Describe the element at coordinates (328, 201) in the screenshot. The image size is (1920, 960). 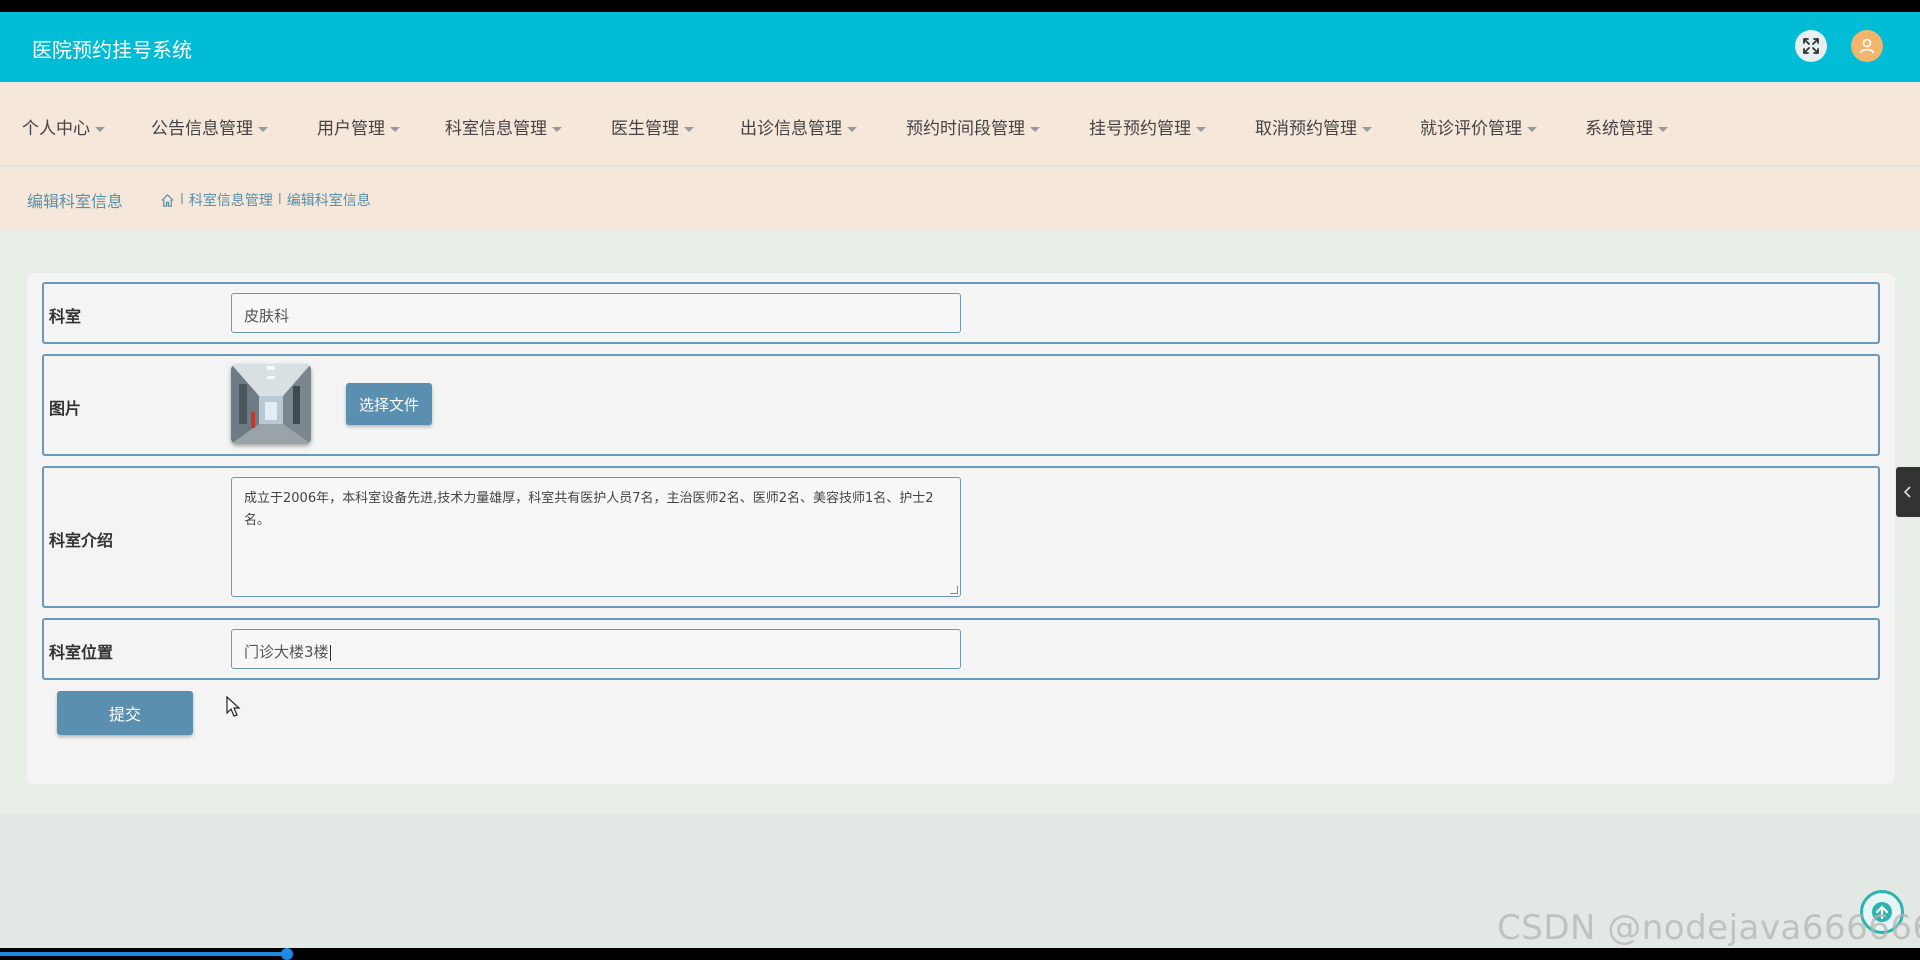
I see `breadcrumb-current: 编辑科室信息` at that location.